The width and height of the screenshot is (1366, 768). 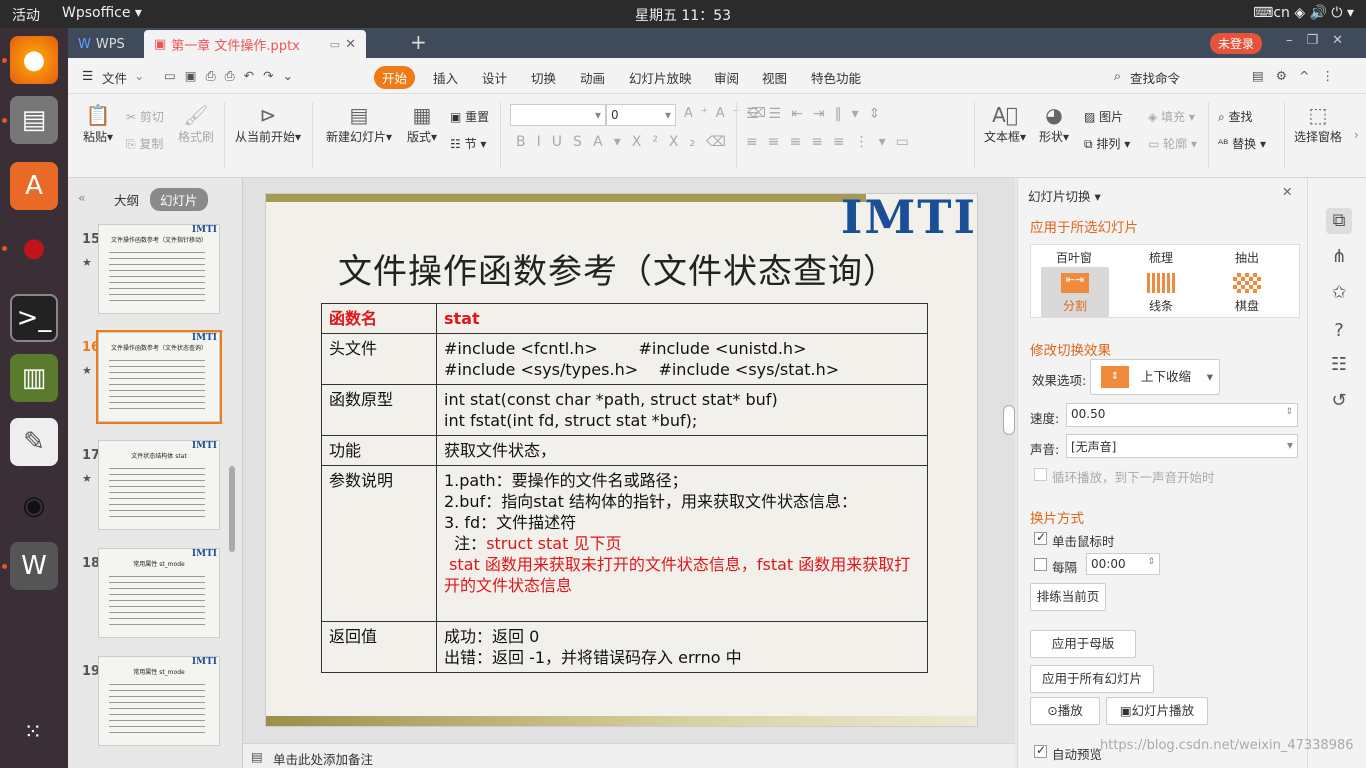 I want to click on every-checkbox, so click(x=1040, y=564).